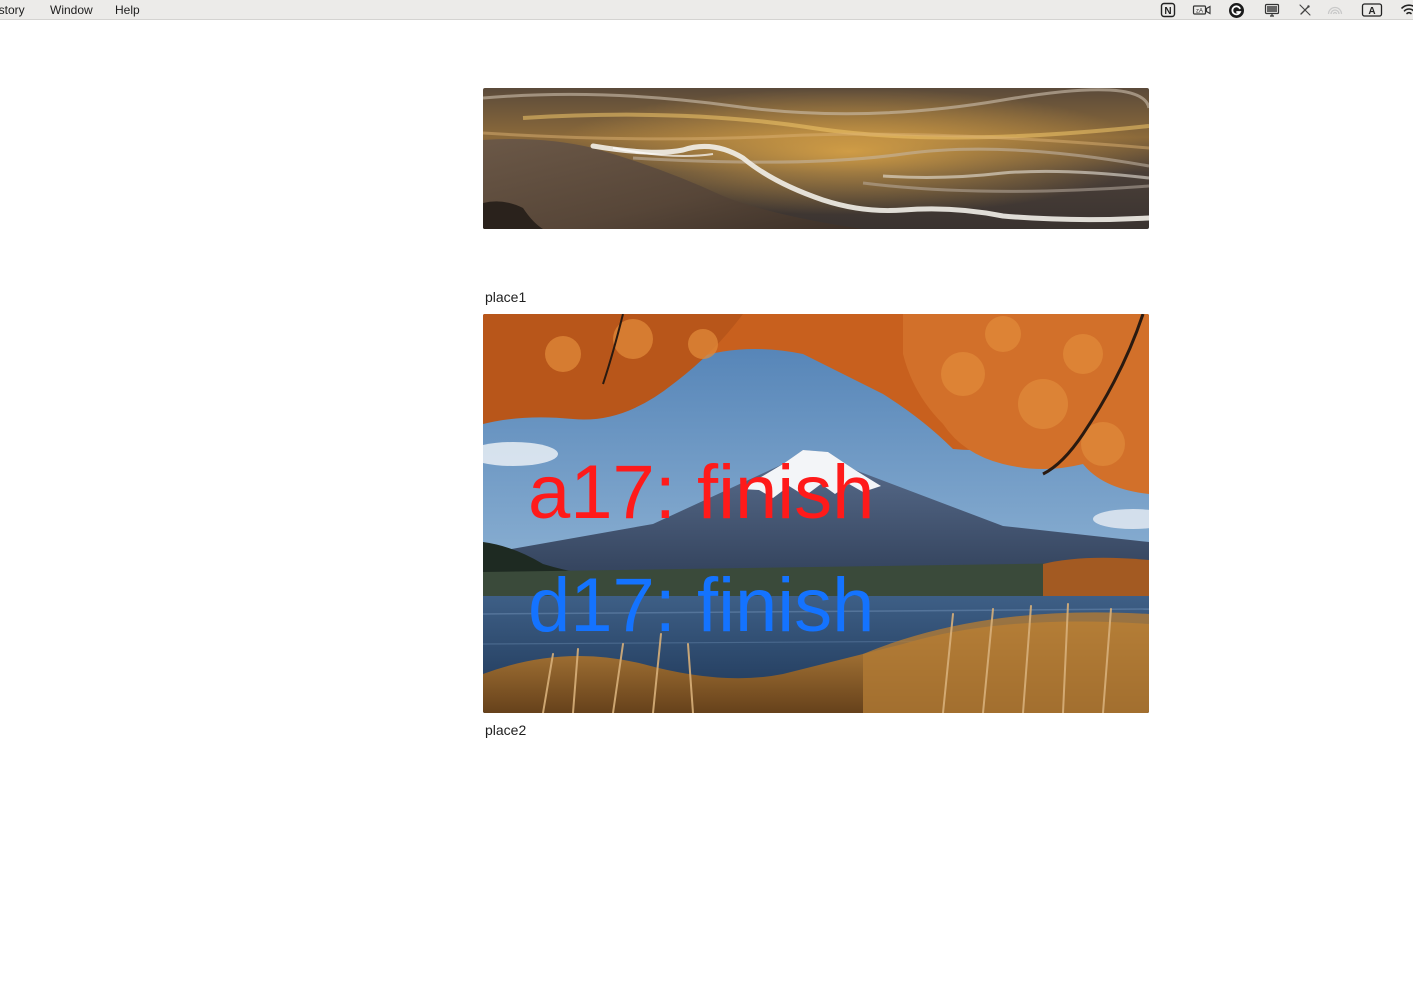  What do you see at coordinates (1407, 10) in the screenshot?
I see `wifi-icon` at bounding box center [1407, 10].